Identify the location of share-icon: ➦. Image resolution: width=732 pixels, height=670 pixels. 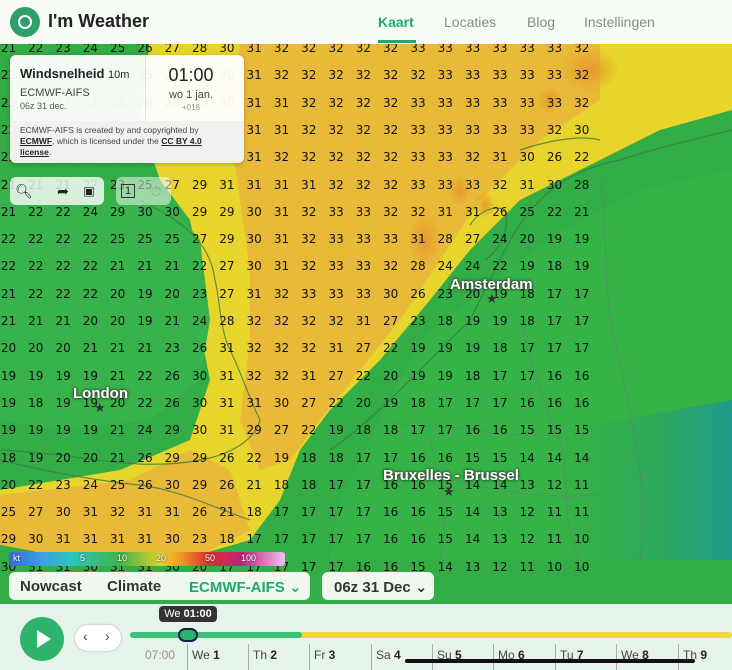
(63, 191).